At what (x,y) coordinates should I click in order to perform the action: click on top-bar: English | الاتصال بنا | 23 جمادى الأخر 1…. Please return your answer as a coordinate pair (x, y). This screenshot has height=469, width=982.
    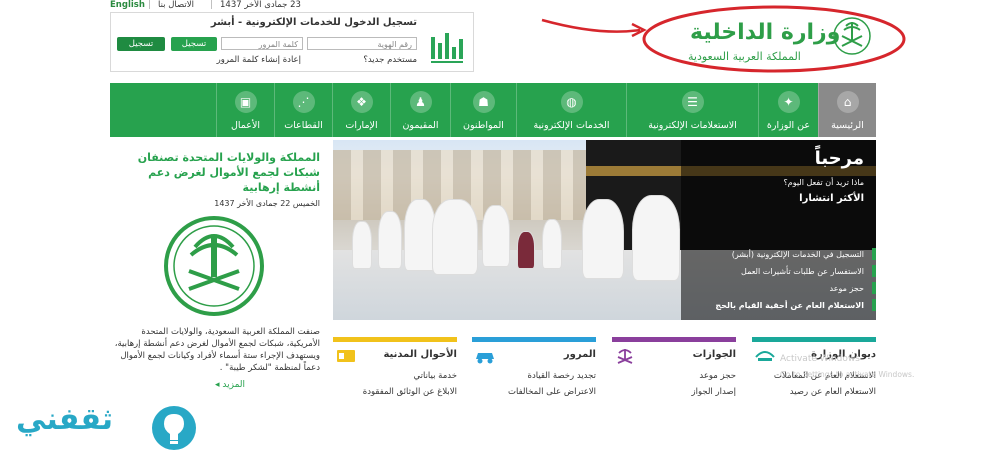
    Looking at the image, I should click on (260, 6).